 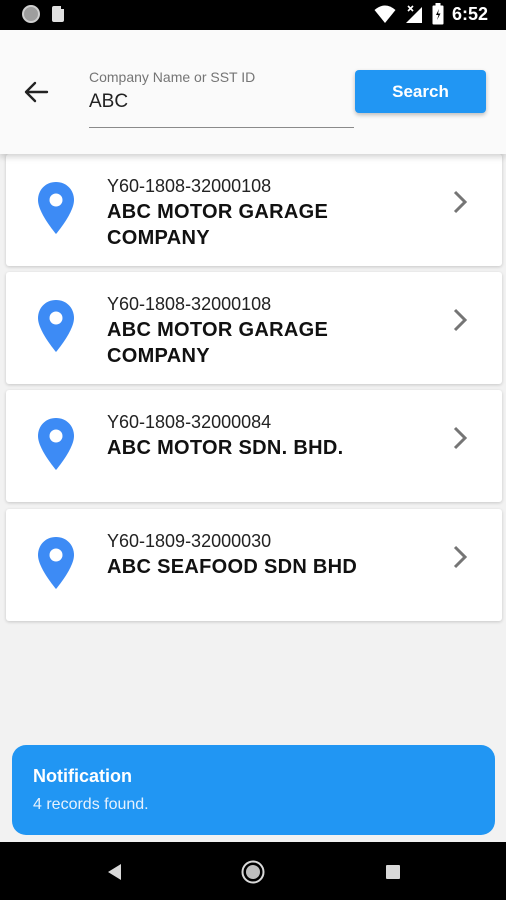 I want to click on sd-card-icon, so click(x=58, y=13).